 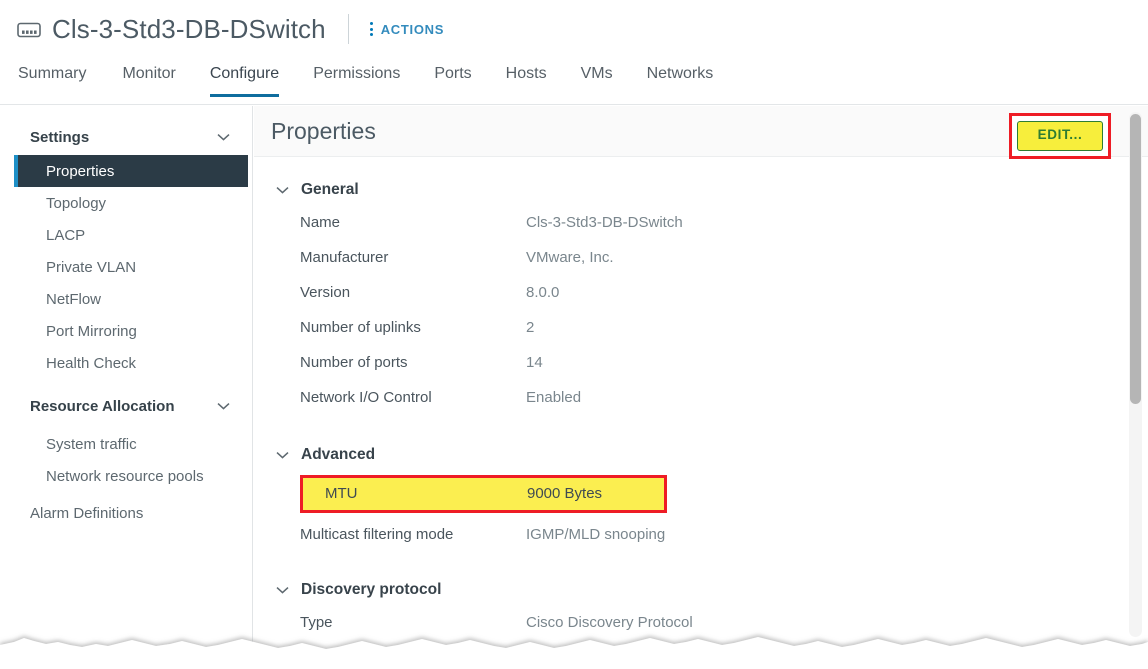 I want to click on sidebar-item-health-check: Health Check, so click(x=126, y=363).